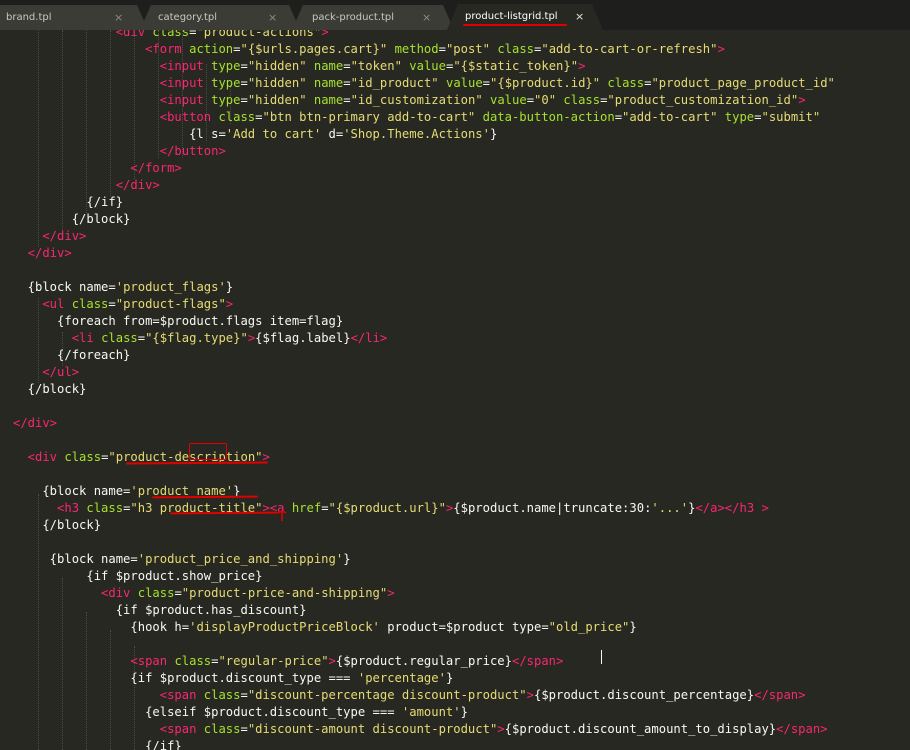 Image resolution: width=910 pixels, height=750 pixels. What do you see at coordinates (548, 117) in the screenshot?
I see `code-token: data-button-action` at bounding box center [548, 117].